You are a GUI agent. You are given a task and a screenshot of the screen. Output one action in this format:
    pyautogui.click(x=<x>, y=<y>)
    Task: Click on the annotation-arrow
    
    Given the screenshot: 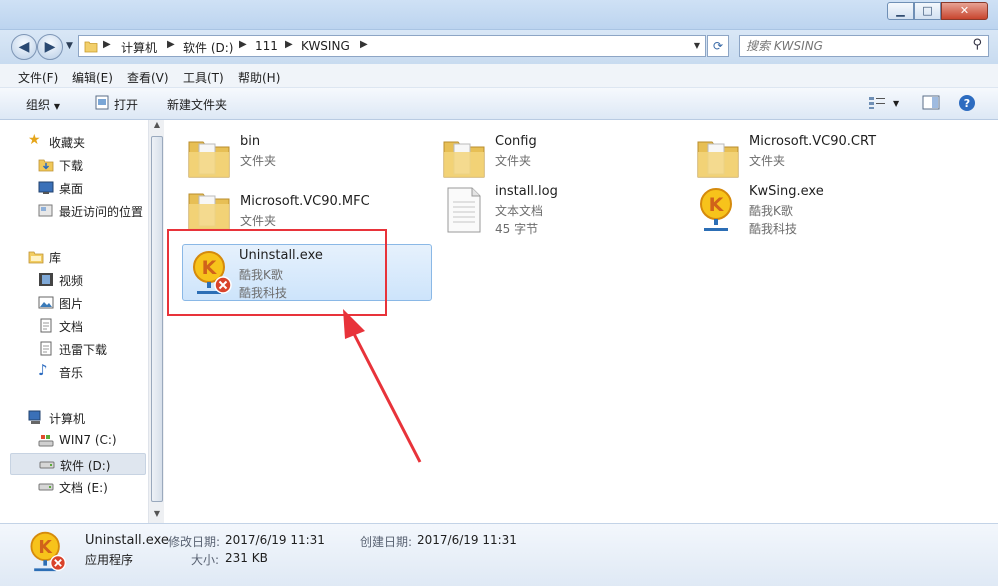 What is the action you would take?
    pyautogui.click(x=382, y=386)
    